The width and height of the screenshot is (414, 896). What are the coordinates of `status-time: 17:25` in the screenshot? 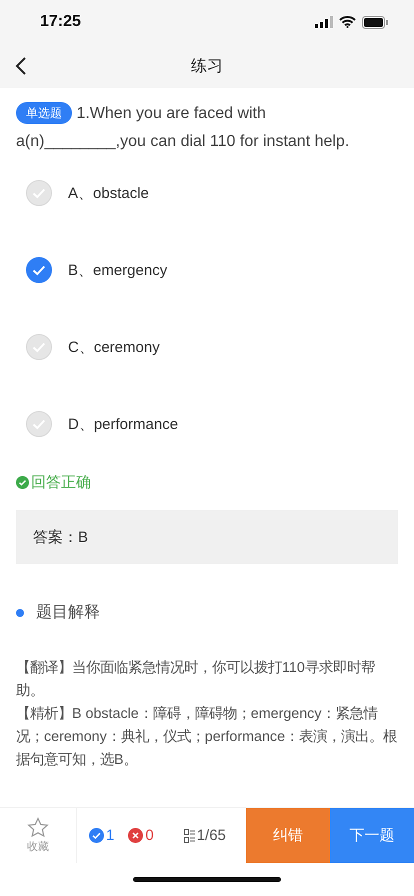 It's located at (60, 22).